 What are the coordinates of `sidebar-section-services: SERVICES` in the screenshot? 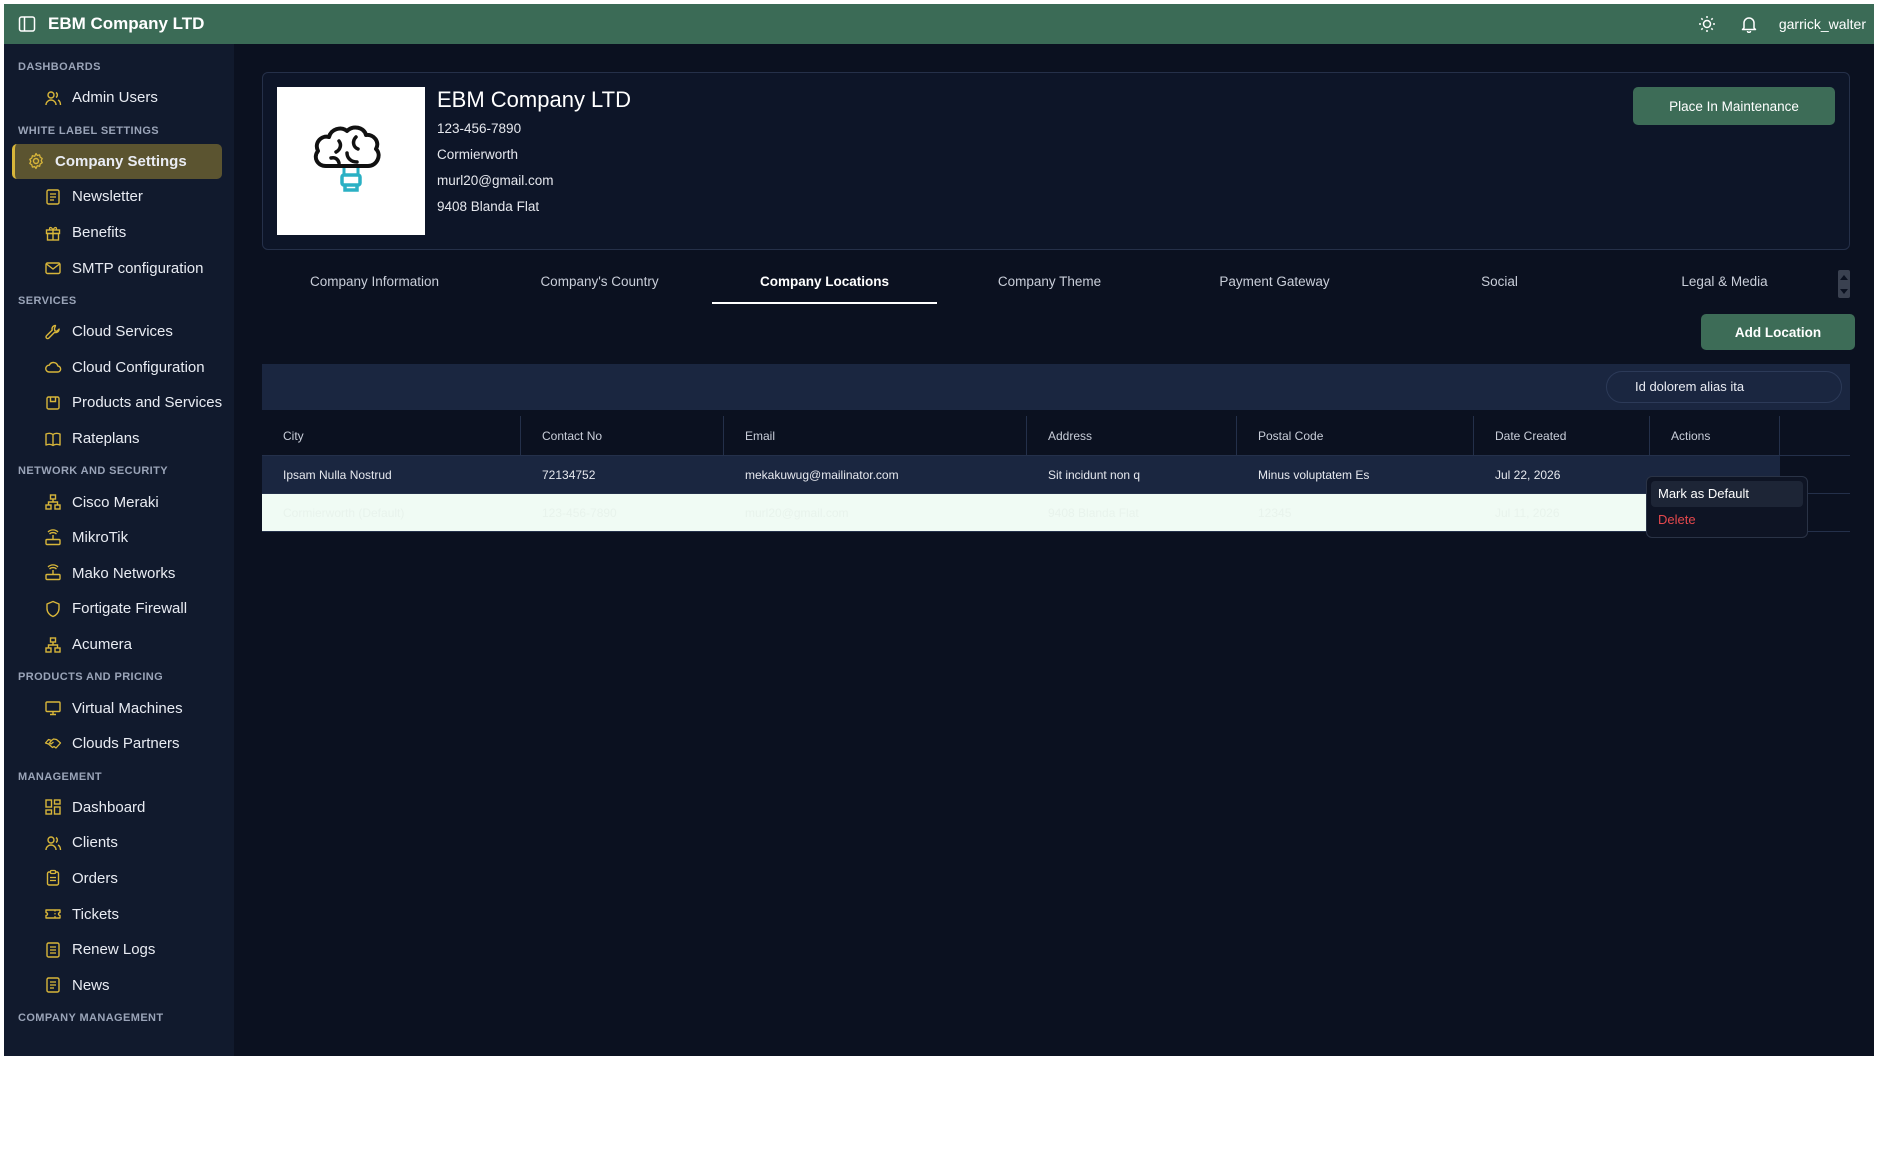 It's located at (47, 300).